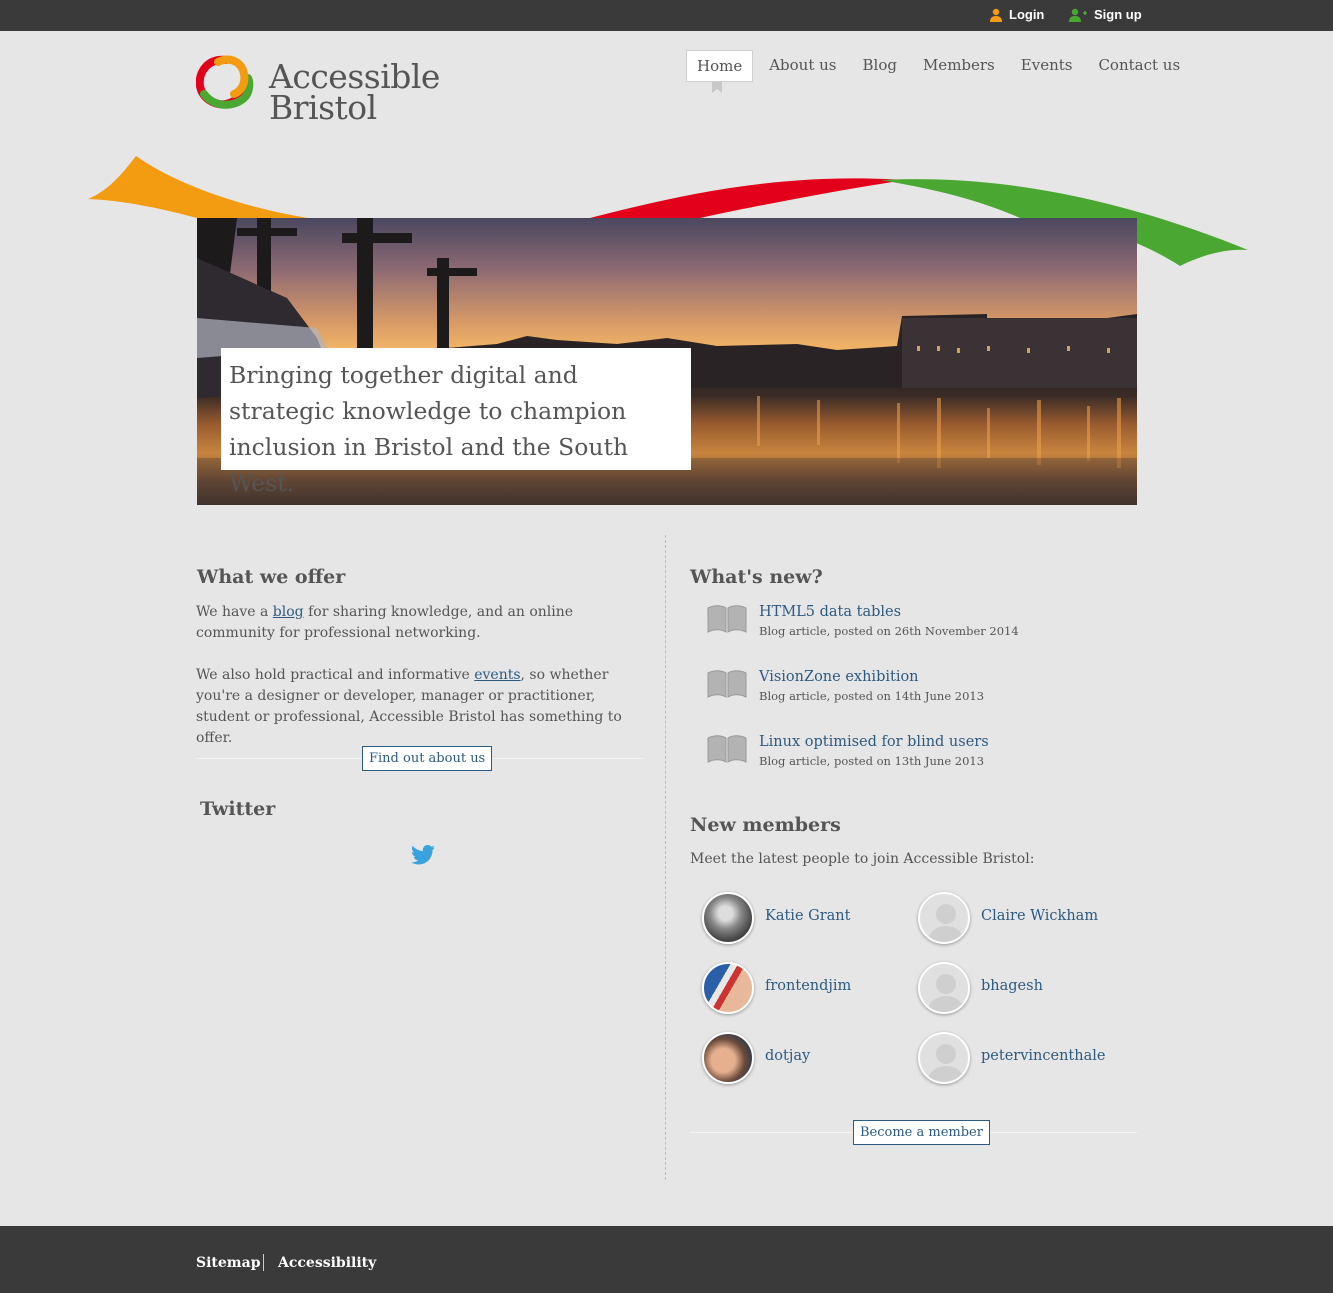 Image resolution: width=1333 pixels, height=1293 pixels. I want to click on site-logo: Accessible Bristol, so click(326, 90).